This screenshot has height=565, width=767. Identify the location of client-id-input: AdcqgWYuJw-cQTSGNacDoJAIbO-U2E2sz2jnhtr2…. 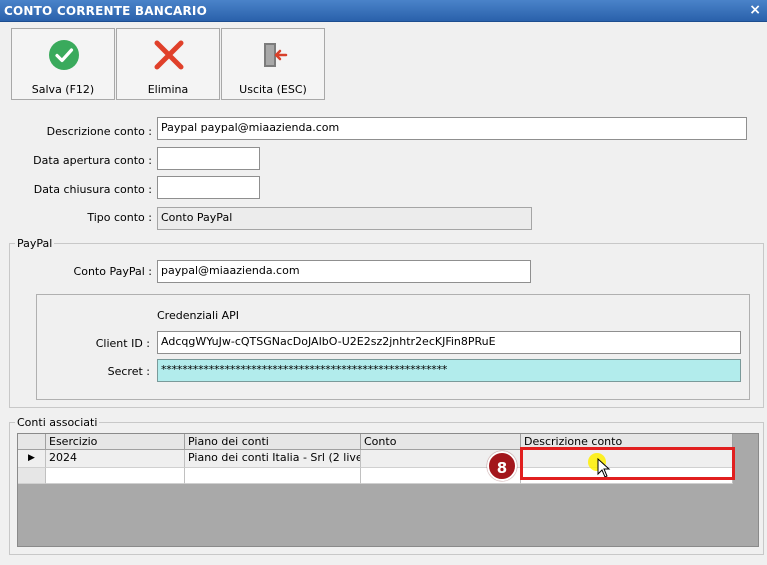
(449, 342).